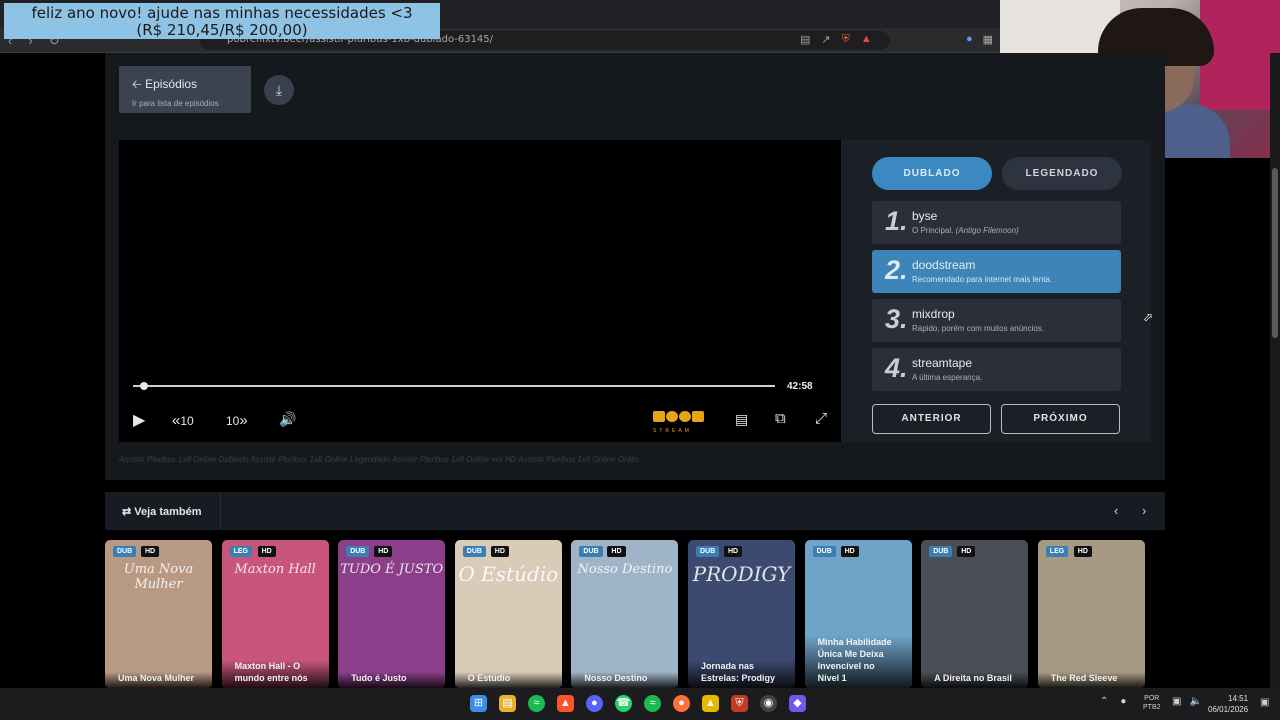  What do you see at coordinates (846, 39) in the screenshot?
I see `brave-shield-icon: ⛨` at bounding box center [846, 39].